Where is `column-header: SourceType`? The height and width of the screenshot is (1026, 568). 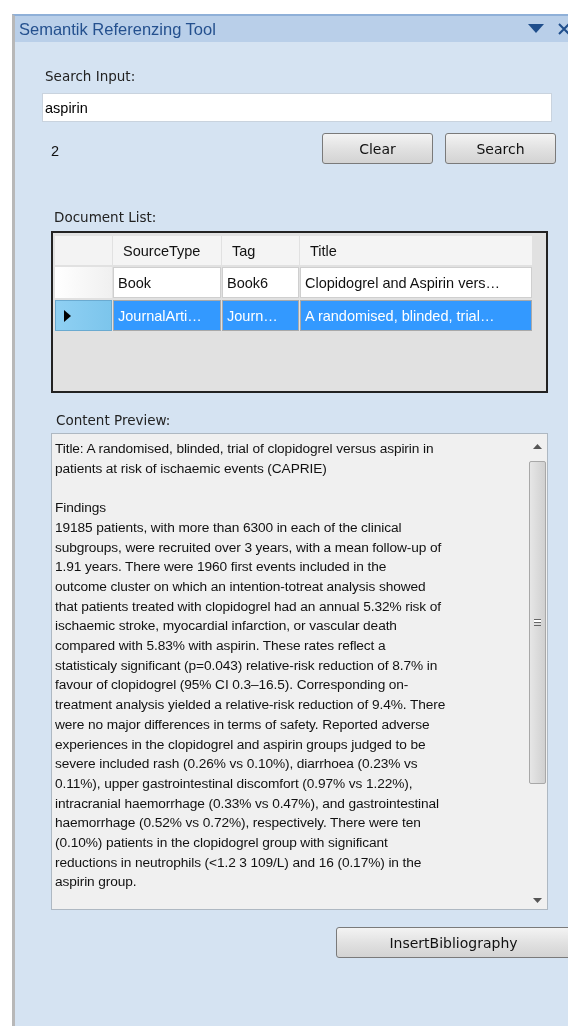
column-header: SourceType is located at coordinates (167, 250).